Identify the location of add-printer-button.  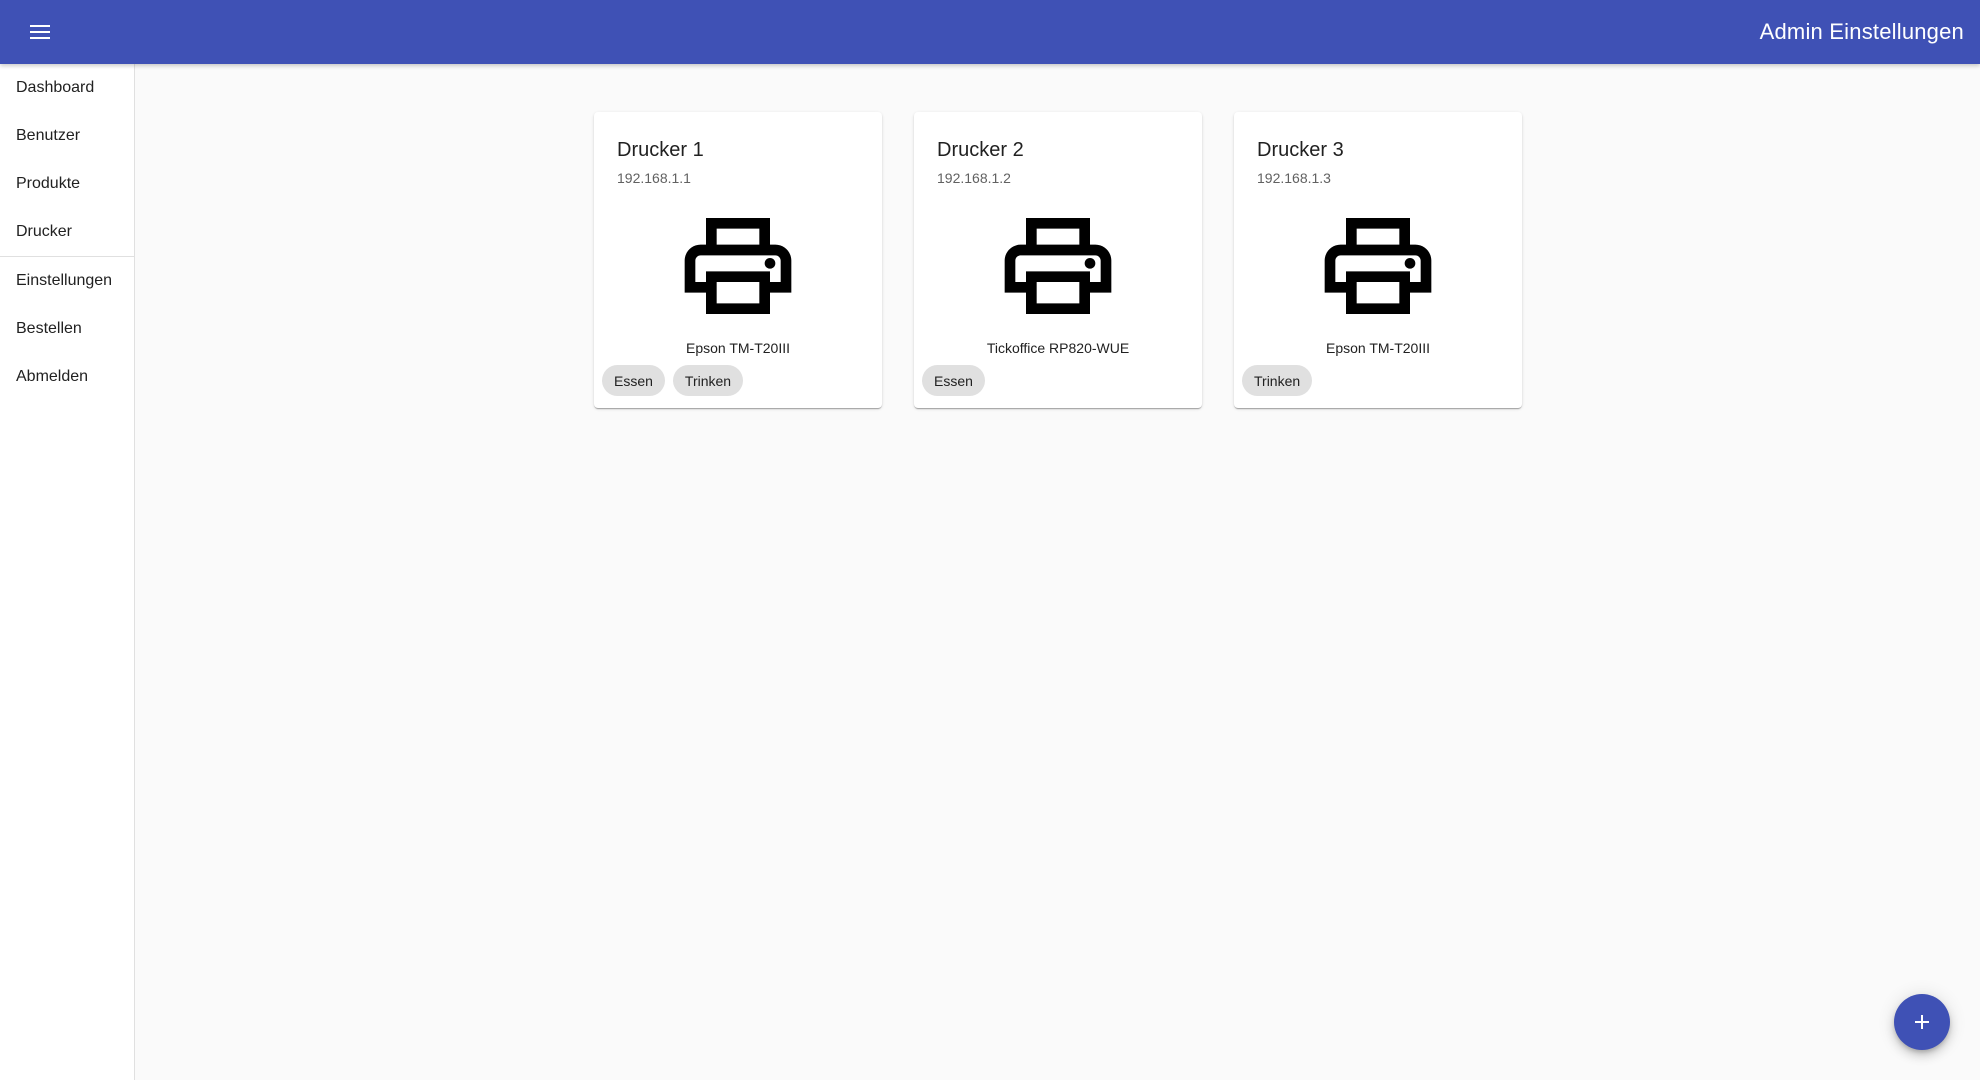
(1922, 1022).